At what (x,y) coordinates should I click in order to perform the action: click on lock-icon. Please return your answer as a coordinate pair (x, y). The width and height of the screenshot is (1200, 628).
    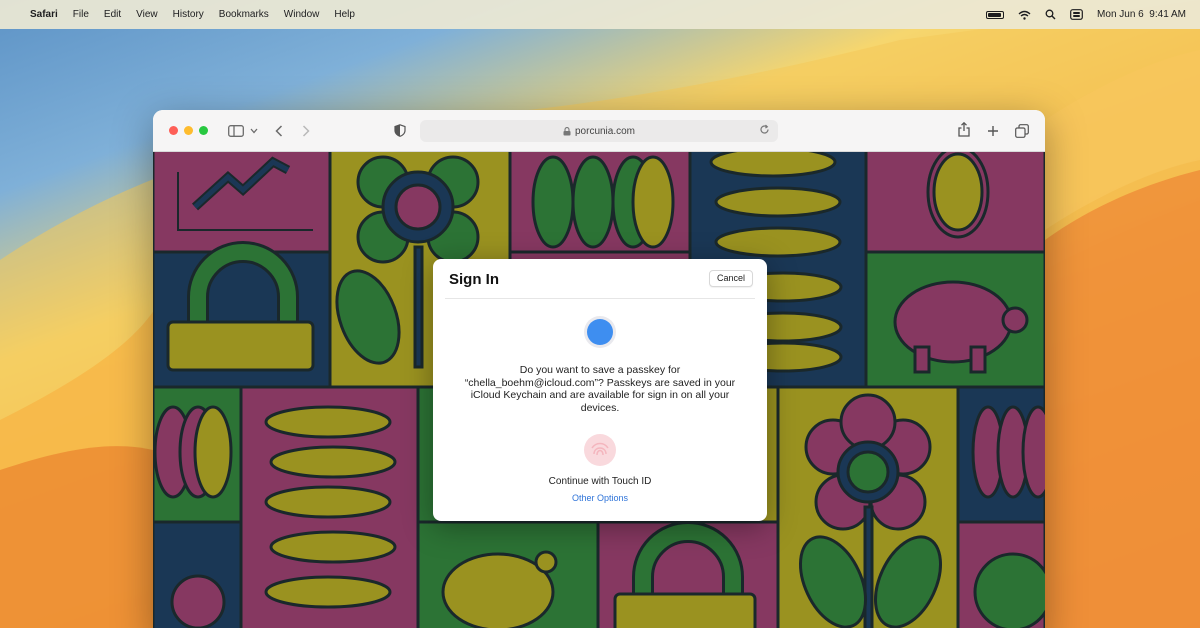
    Looking at the image, I should click on (567, 130).